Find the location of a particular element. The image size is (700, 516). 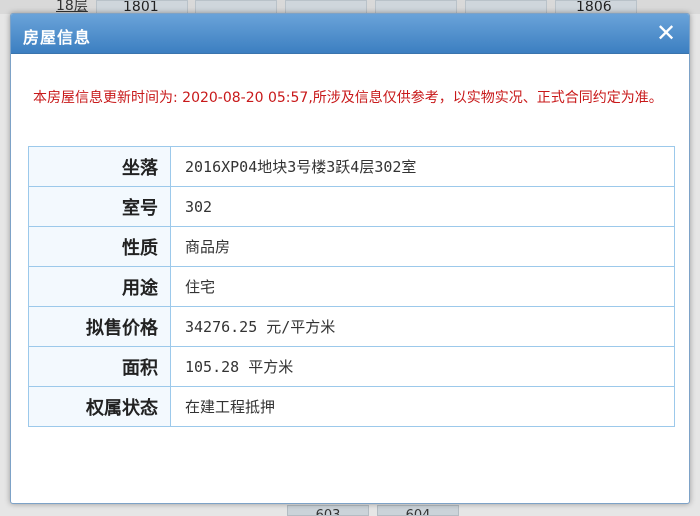

row-value: 34276.25 元/平方米 is located at coordinates (422, 326).